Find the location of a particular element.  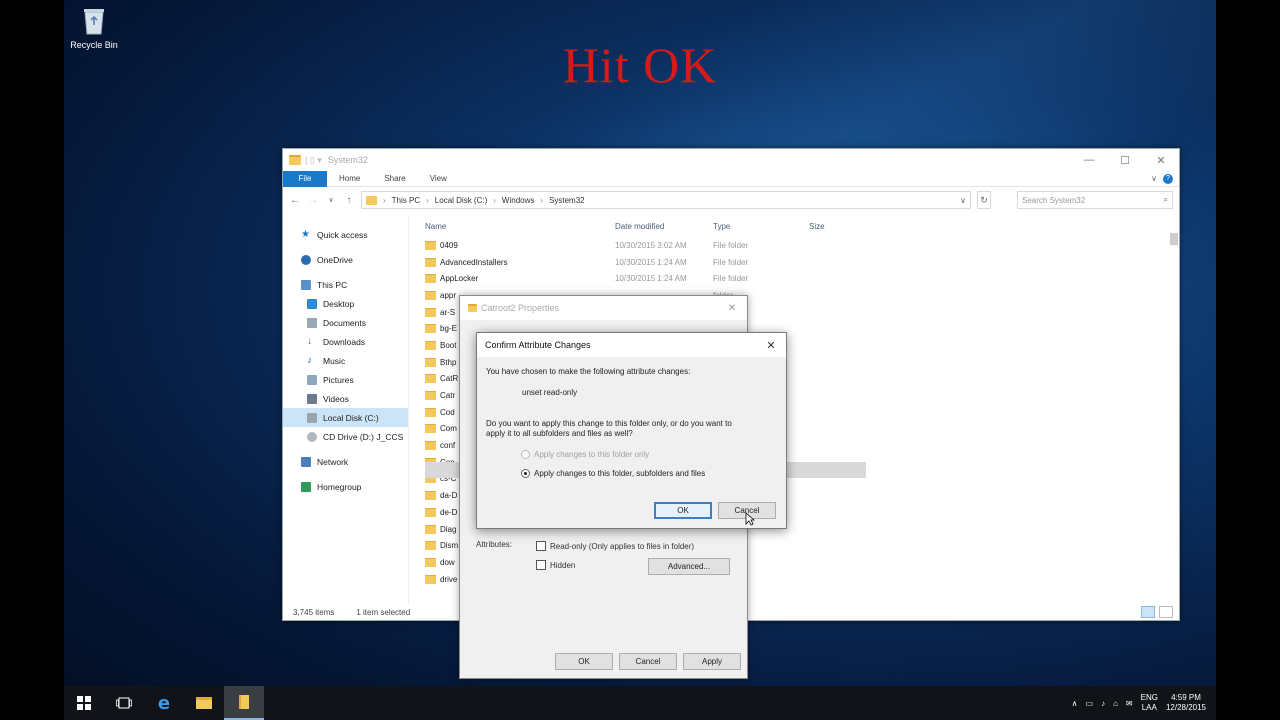

nav-music: ♪ Music is located at coordinates (345, 360).